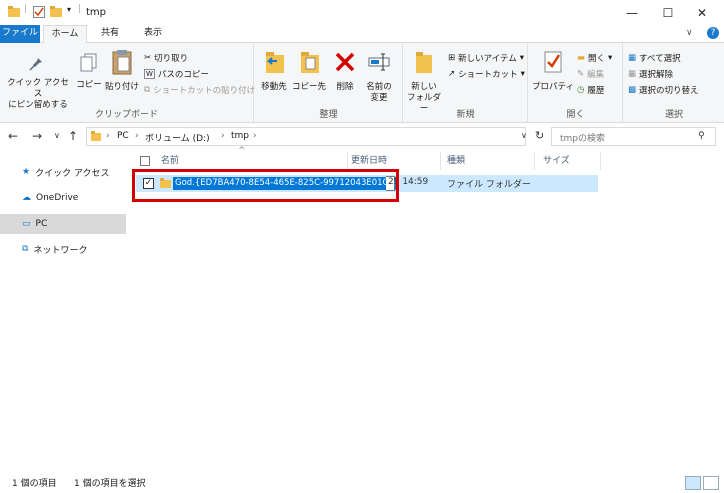 The width and height of the screenshot is (724, 493). I want to click on customize-qat-icon: ▾, so click(69, 9).